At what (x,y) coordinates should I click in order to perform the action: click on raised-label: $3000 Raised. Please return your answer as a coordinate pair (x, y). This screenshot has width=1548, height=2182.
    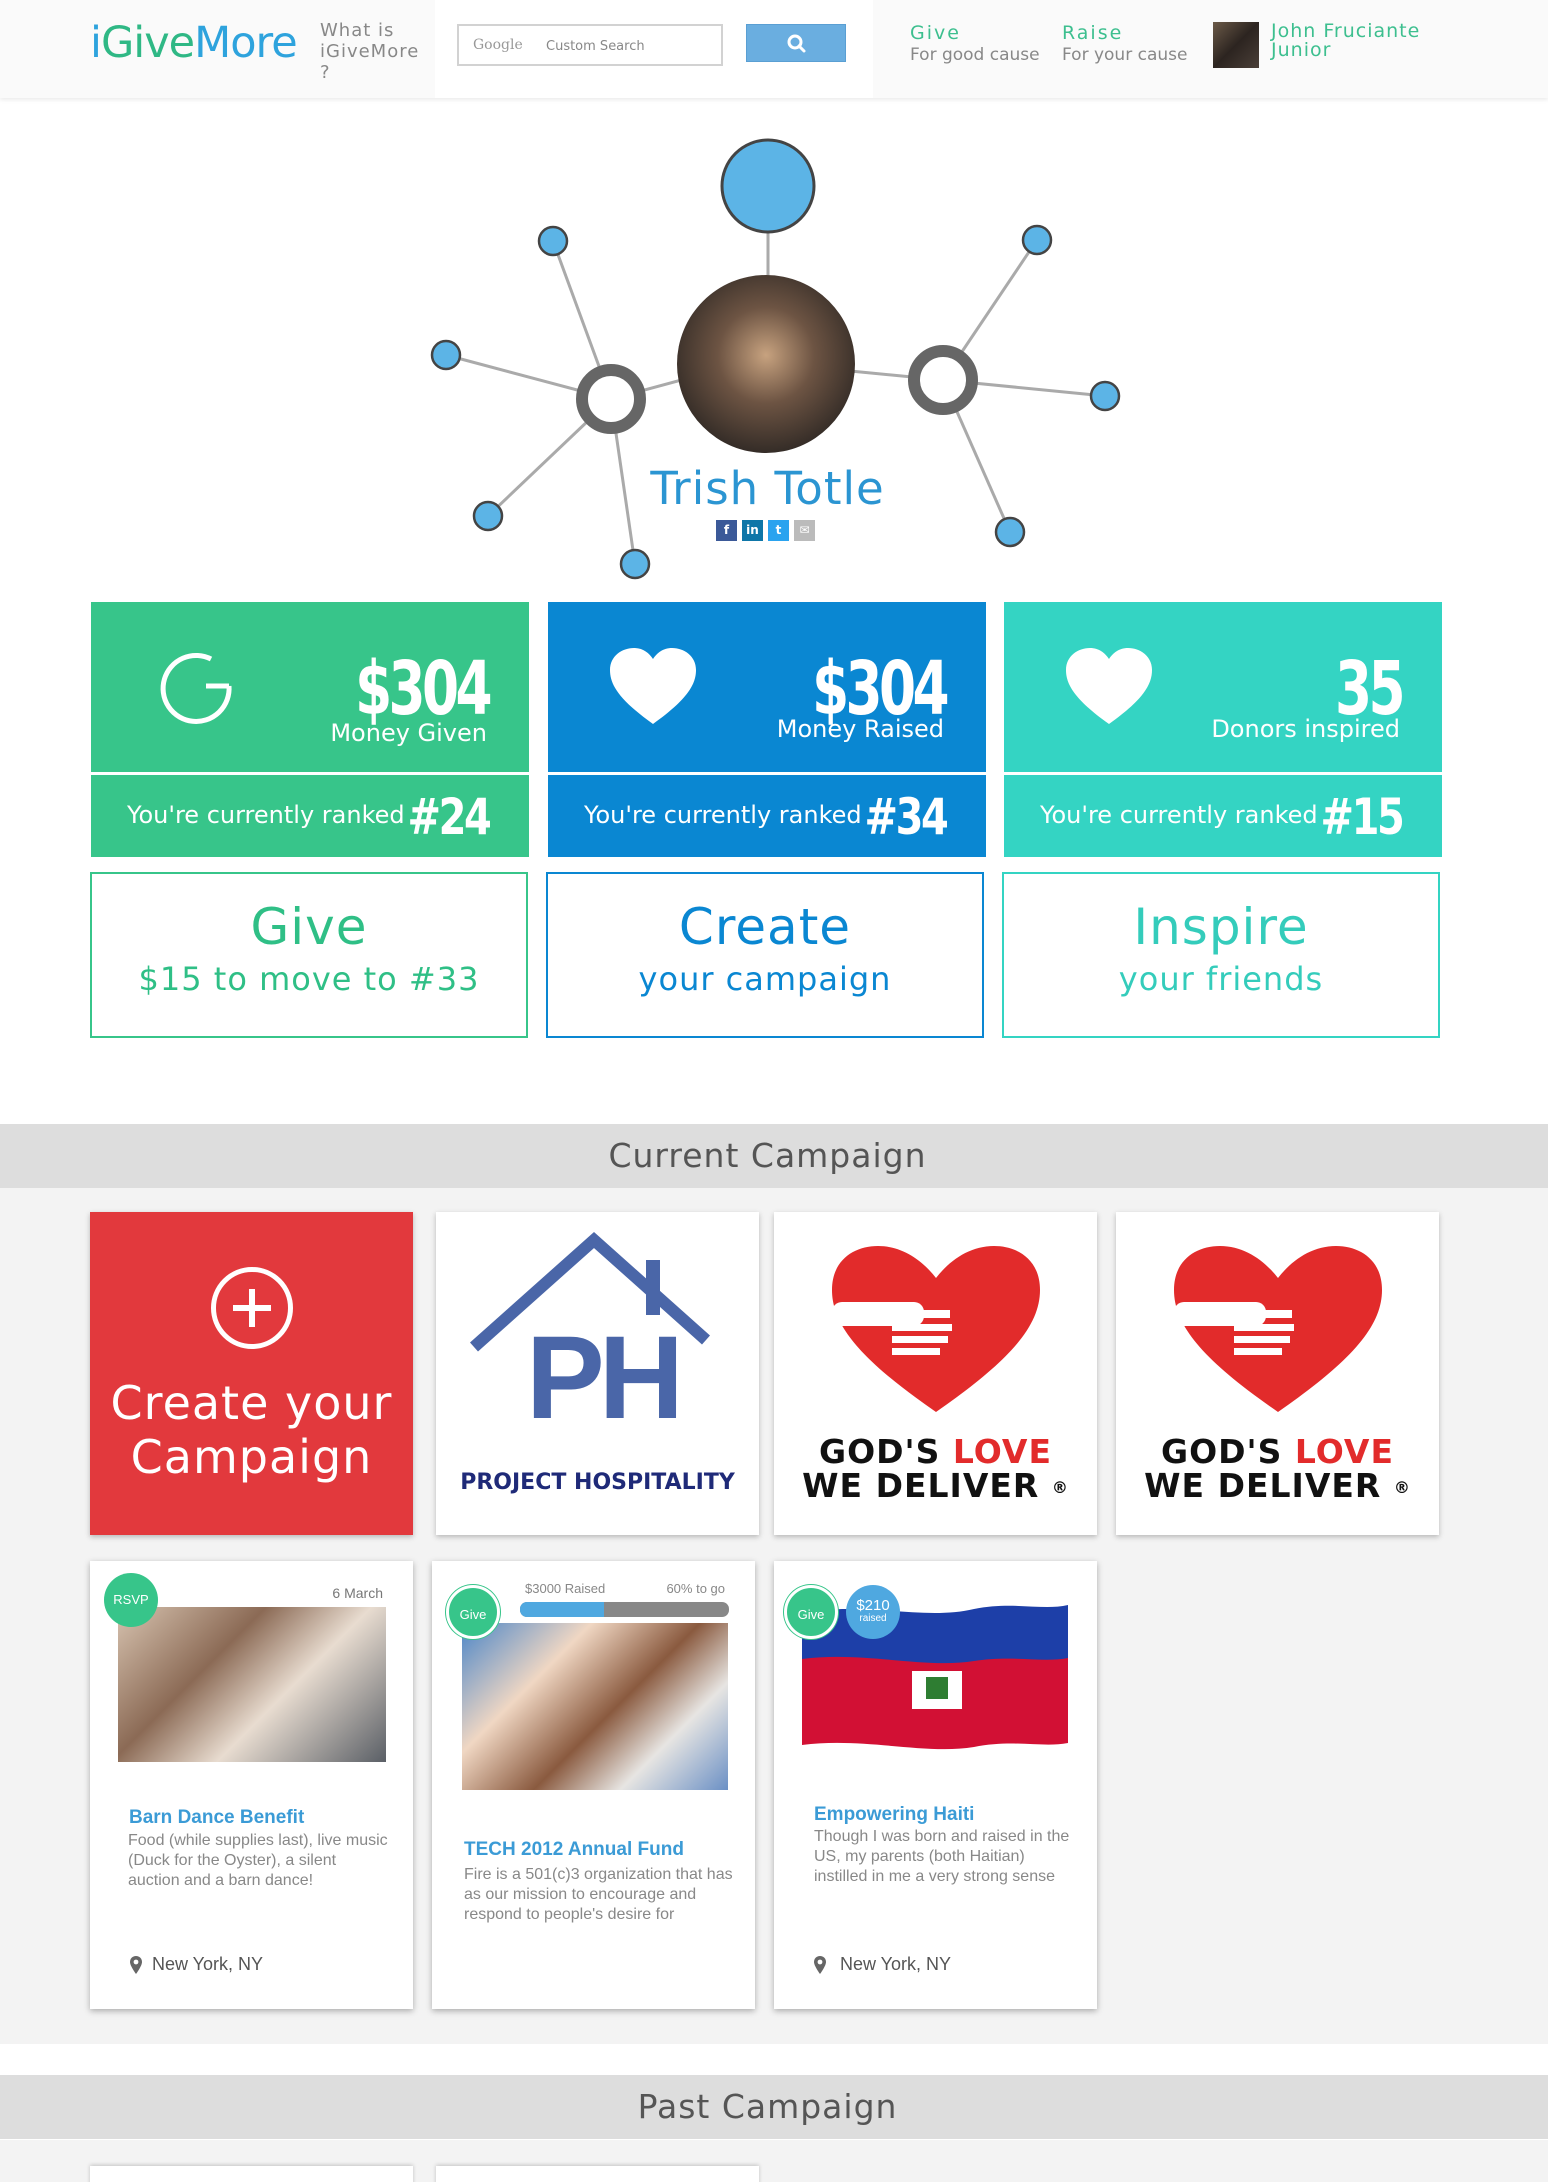
    Looking at the image, I should click on (565, 1588).